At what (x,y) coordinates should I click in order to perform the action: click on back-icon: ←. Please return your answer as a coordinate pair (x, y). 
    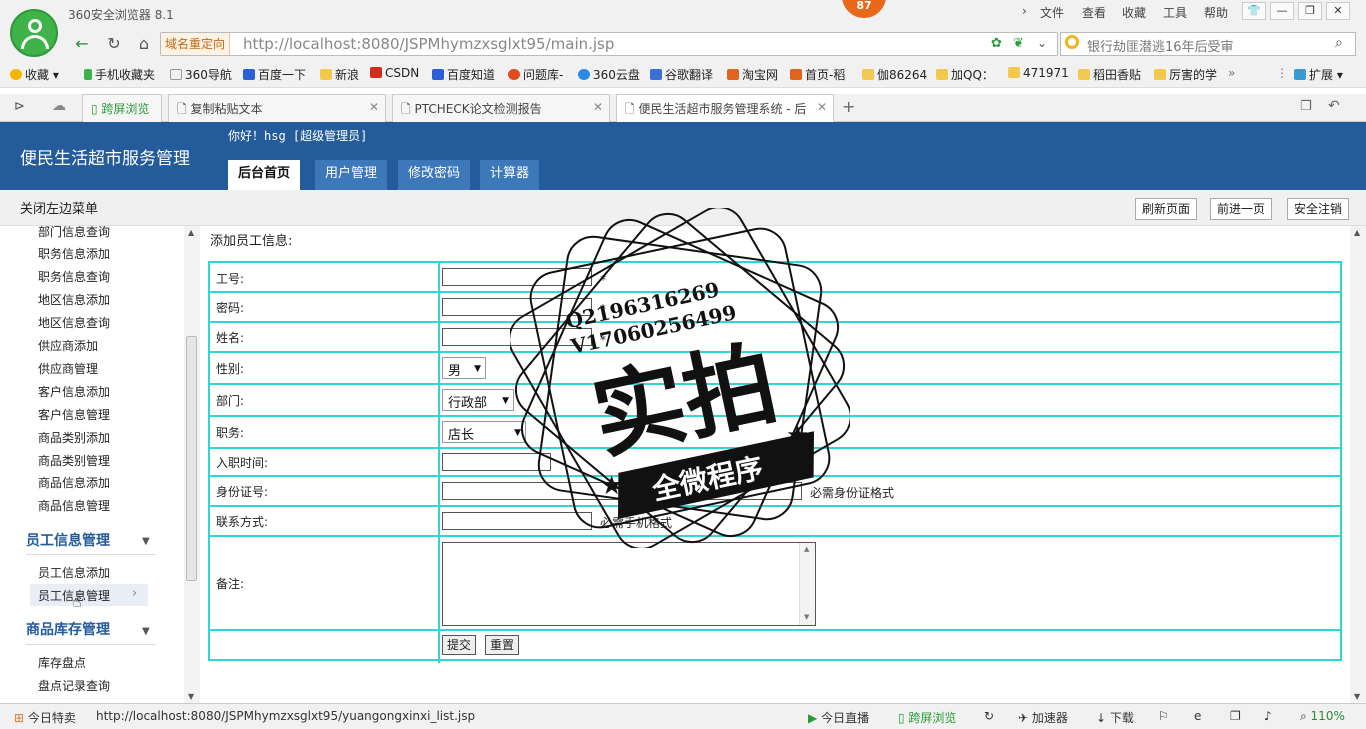
    Looking at the image, I should click on (82, 44).